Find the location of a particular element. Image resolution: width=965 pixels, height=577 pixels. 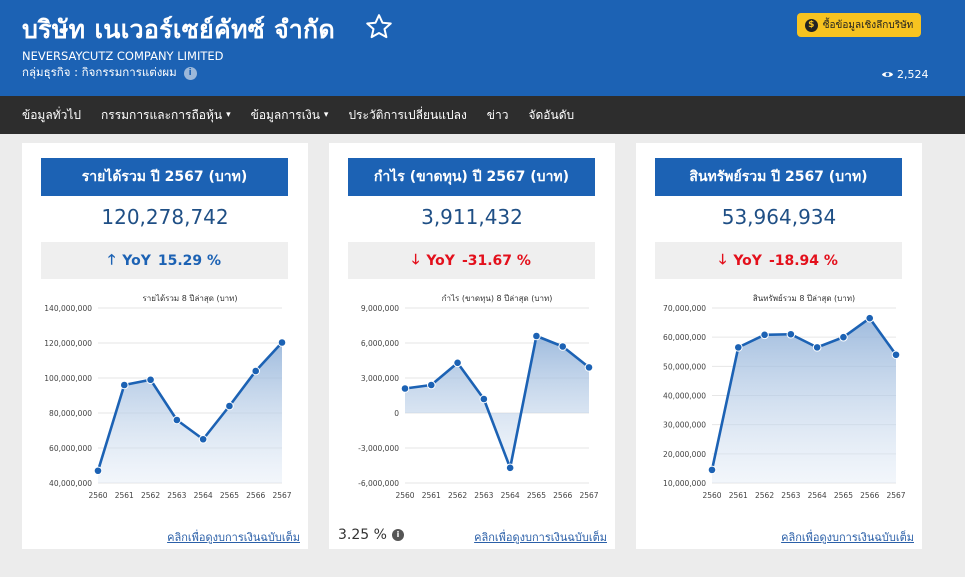

nav-ranking: จัดอันดับ is located at coordinates (551, 115).